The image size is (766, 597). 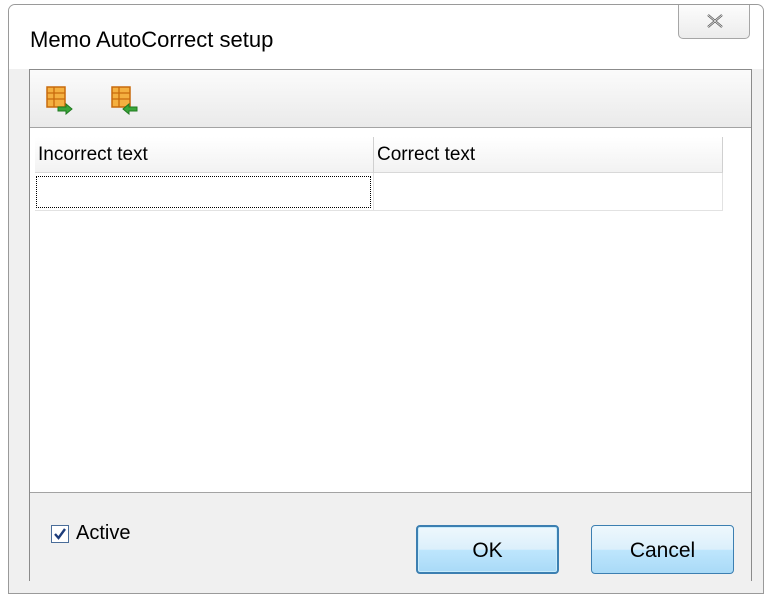 I want to click on dialog-footer: Active OK Cancel, so click(x=390, y=536).